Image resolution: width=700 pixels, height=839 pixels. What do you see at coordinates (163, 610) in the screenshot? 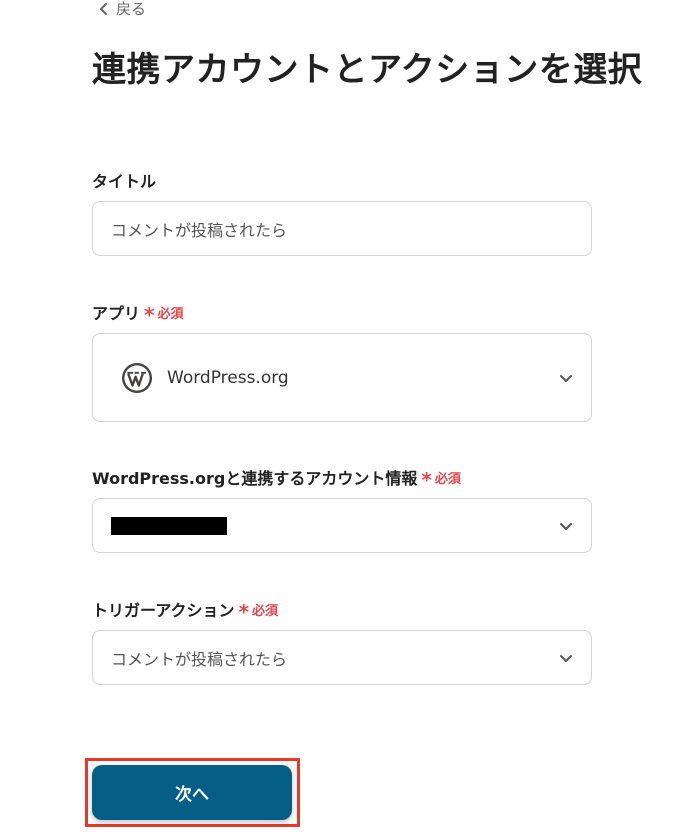
I see `trigger-label-text: トリガーアクション` at bounding box center [163, 610].